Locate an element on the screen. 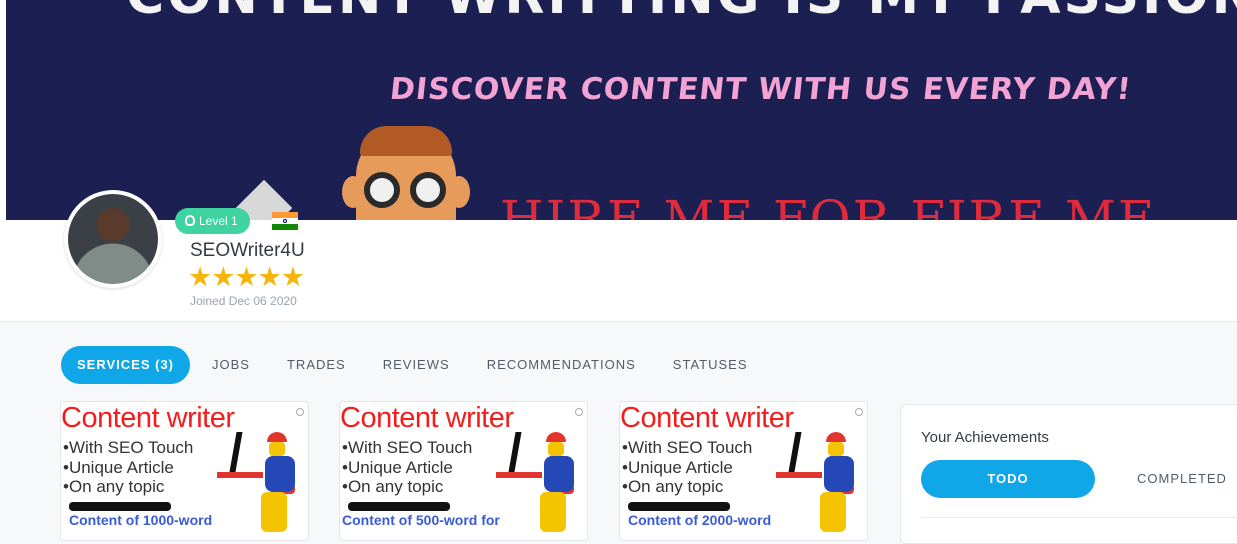  star-rating: ★★★★★ is located at coordinates (246, 277).